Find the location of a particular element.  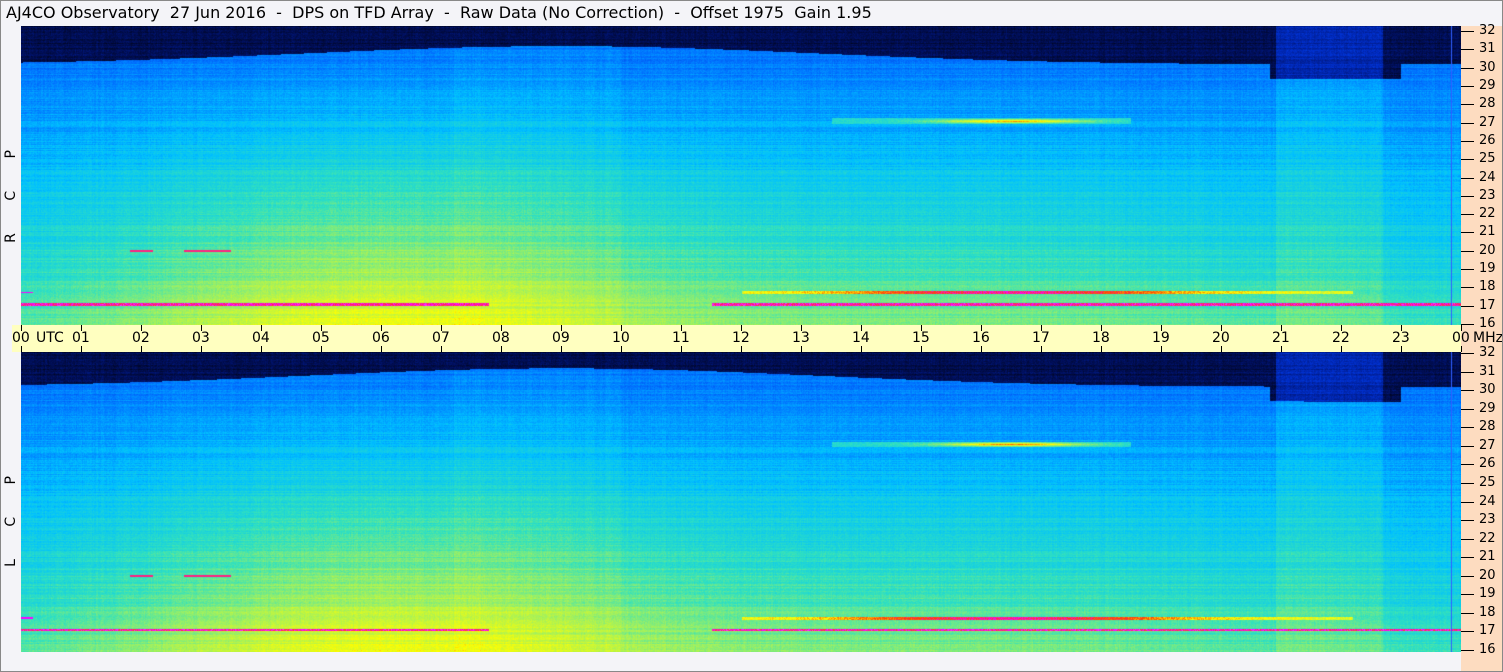

rcp-label-strip: R C P is located at coordinates (10, 175).